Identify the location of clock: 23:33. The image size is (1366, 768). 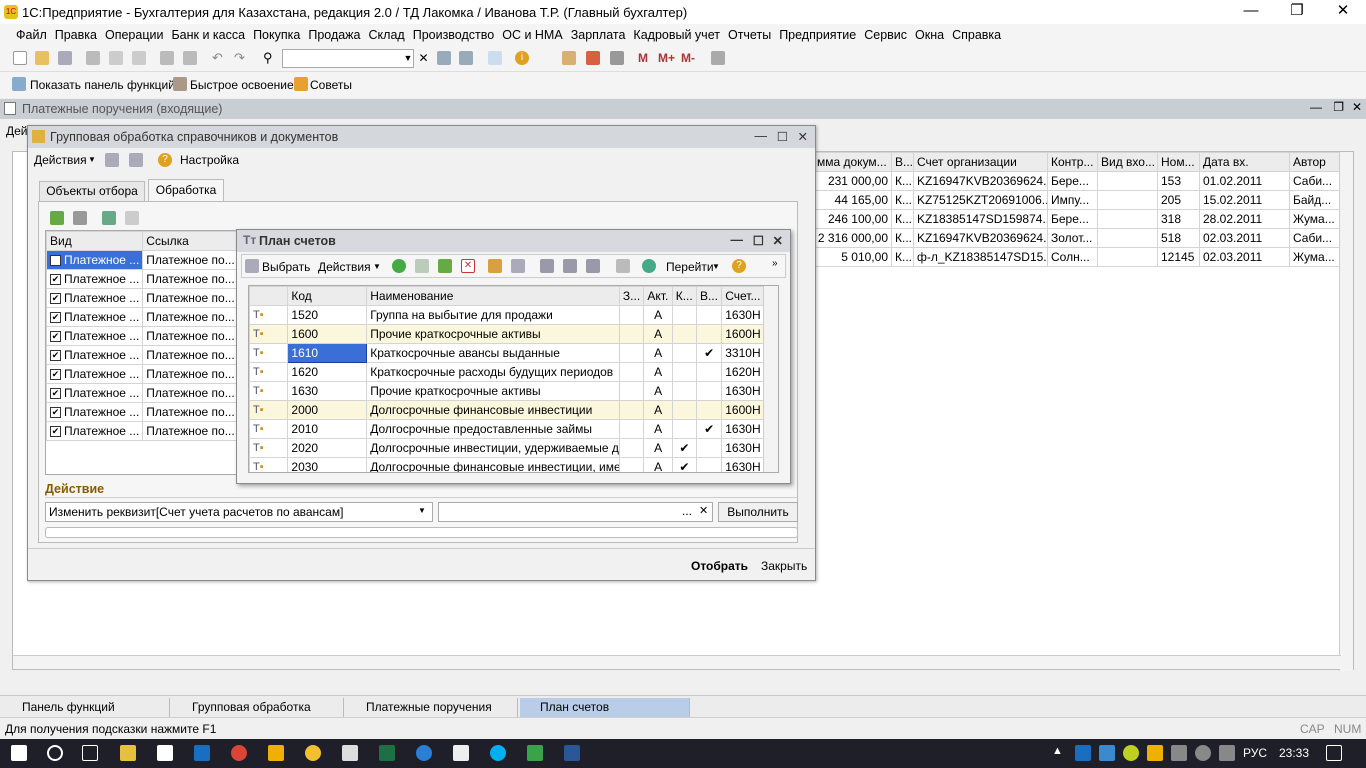
(1294, 753).